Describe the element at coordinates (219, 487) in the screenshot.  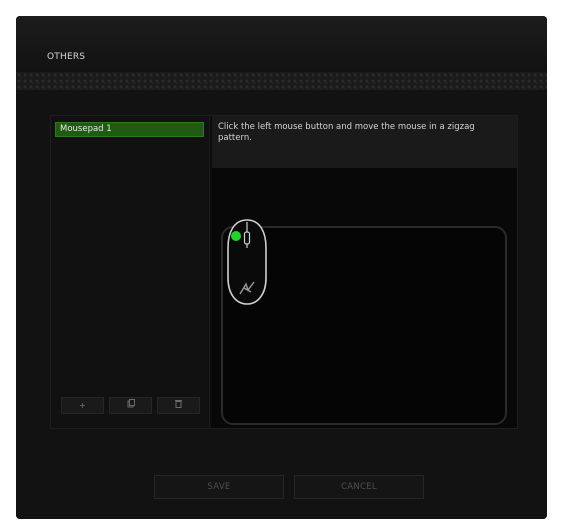
I see `save-button: SAVE` at that location.